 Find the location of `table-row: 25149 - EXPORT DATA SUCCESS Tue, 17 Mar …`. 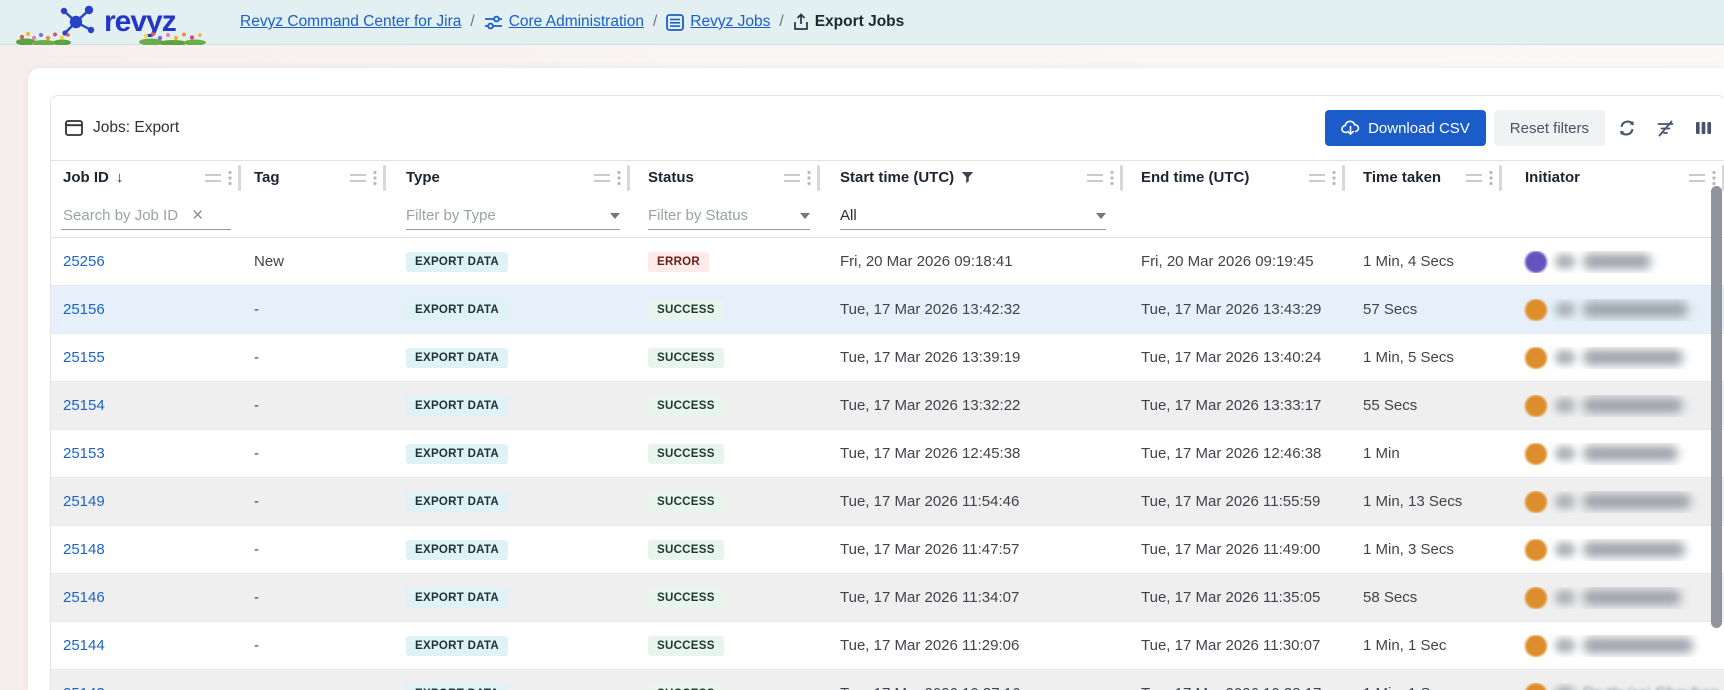

table-row: 25149 - EXPORT DATA SUCCESS Tue, 17 Mar … is located at coordinates (887, 502).